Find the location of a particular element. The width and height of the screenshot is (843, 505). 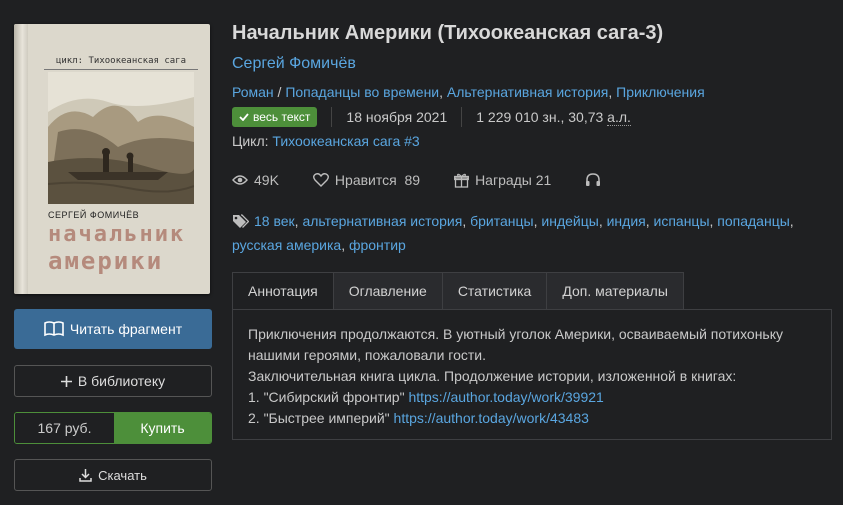

tag-link: фронтир is located at coordinates (377, 245).